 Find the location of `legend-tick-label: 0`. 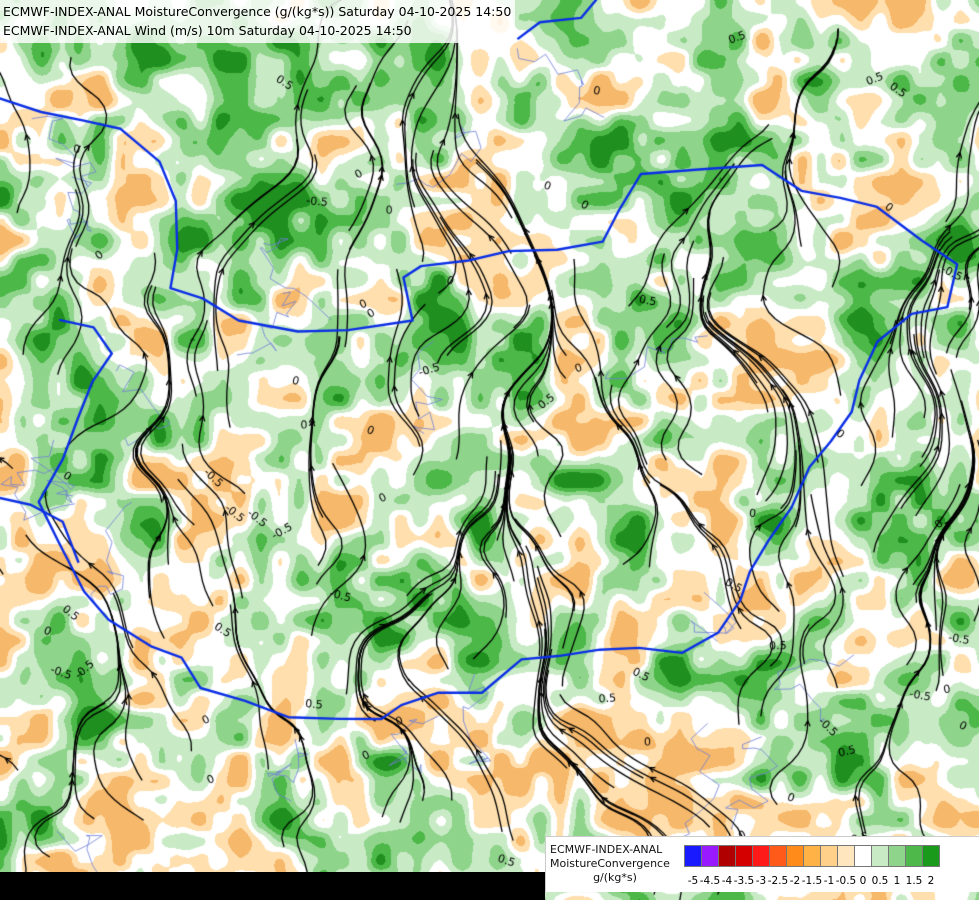

legend-tick-label: 0 is located at coordinates (863, 881).